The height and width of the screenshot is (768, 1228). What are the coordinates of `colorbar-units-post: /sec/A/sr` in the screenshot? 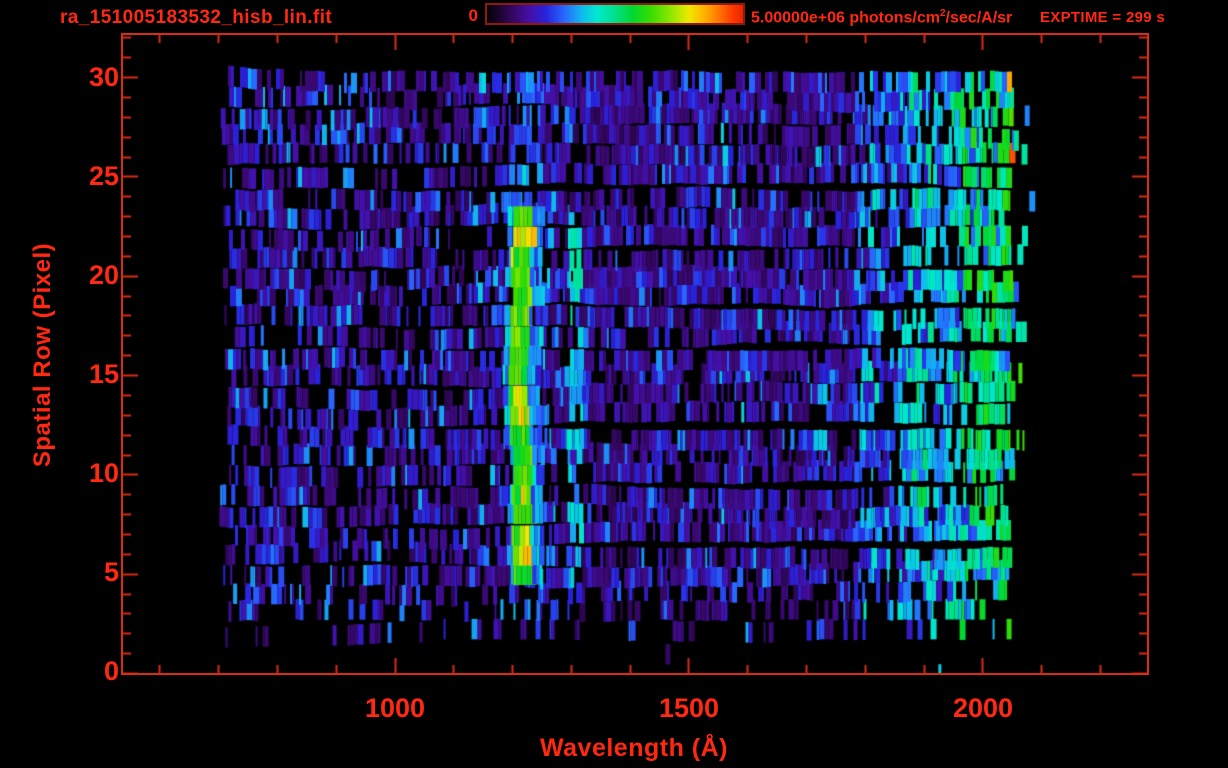 It's located at (979, 18).